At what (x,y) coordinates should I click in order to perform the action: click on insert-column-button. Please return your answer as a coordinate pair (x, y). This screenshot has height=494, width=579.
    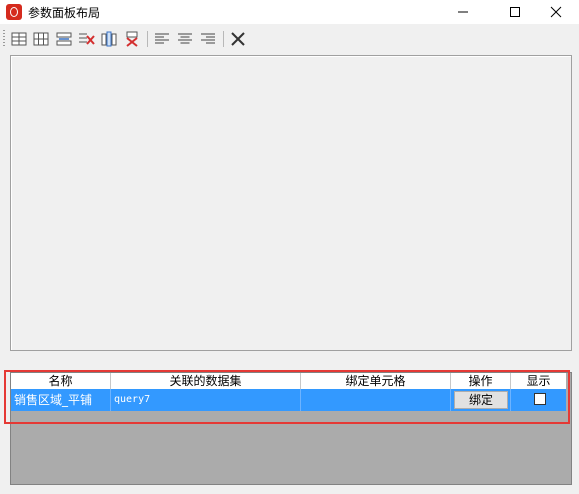
    Looking at the image, I should click on (41, 39).